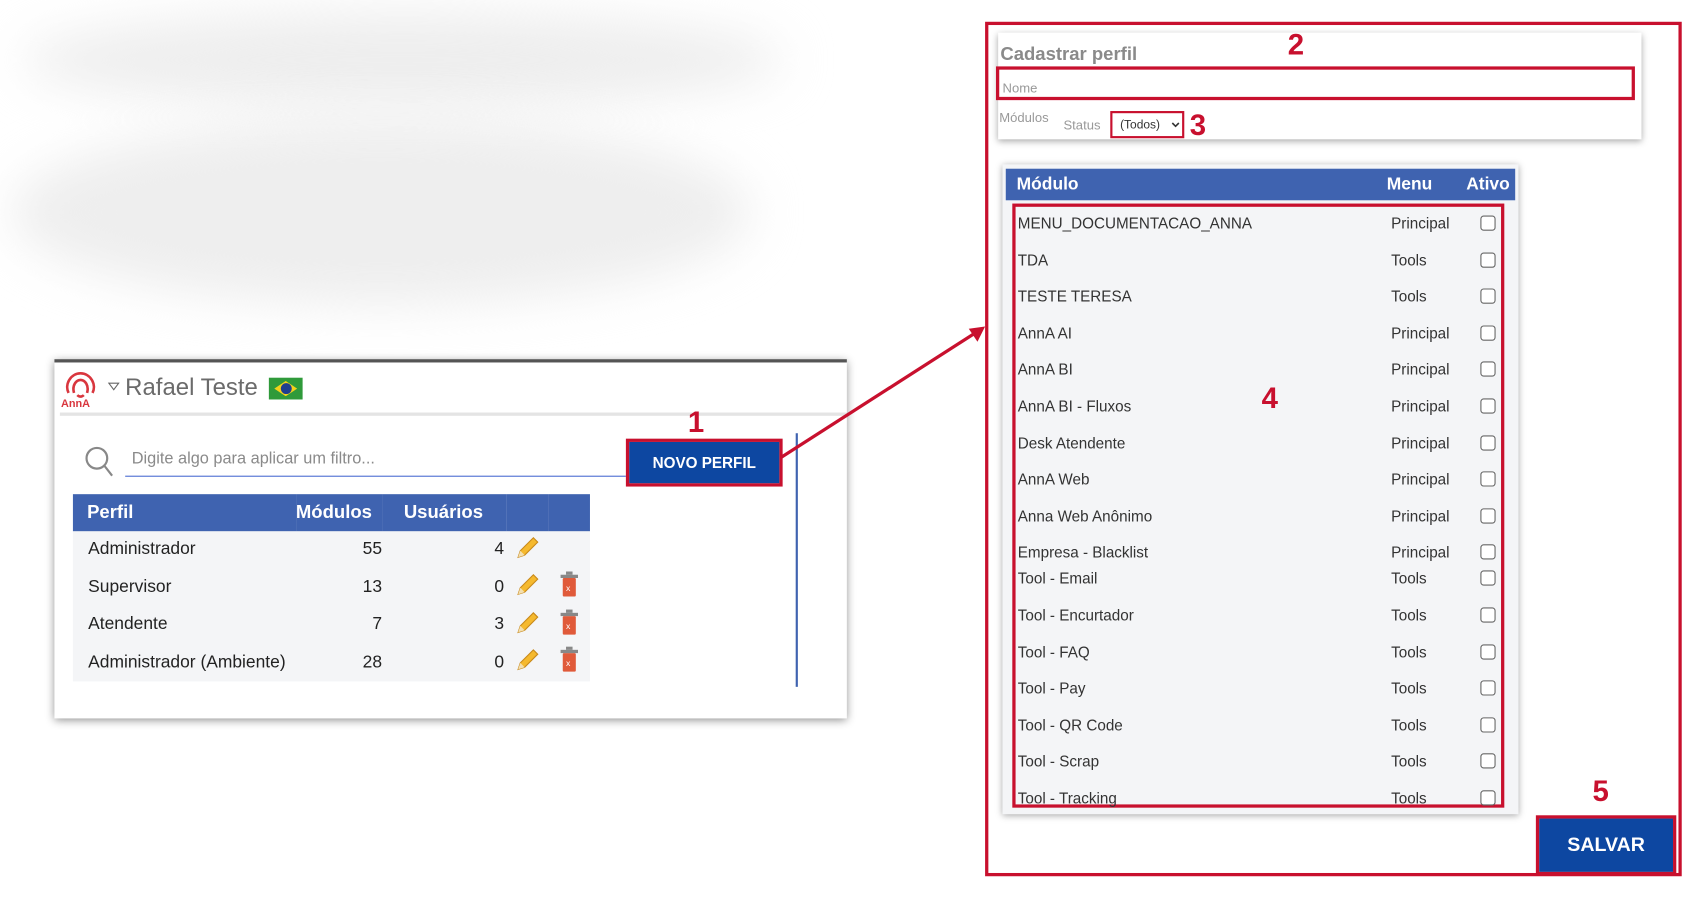  I want to click on annotation-3: 3, so click(1198, 125).